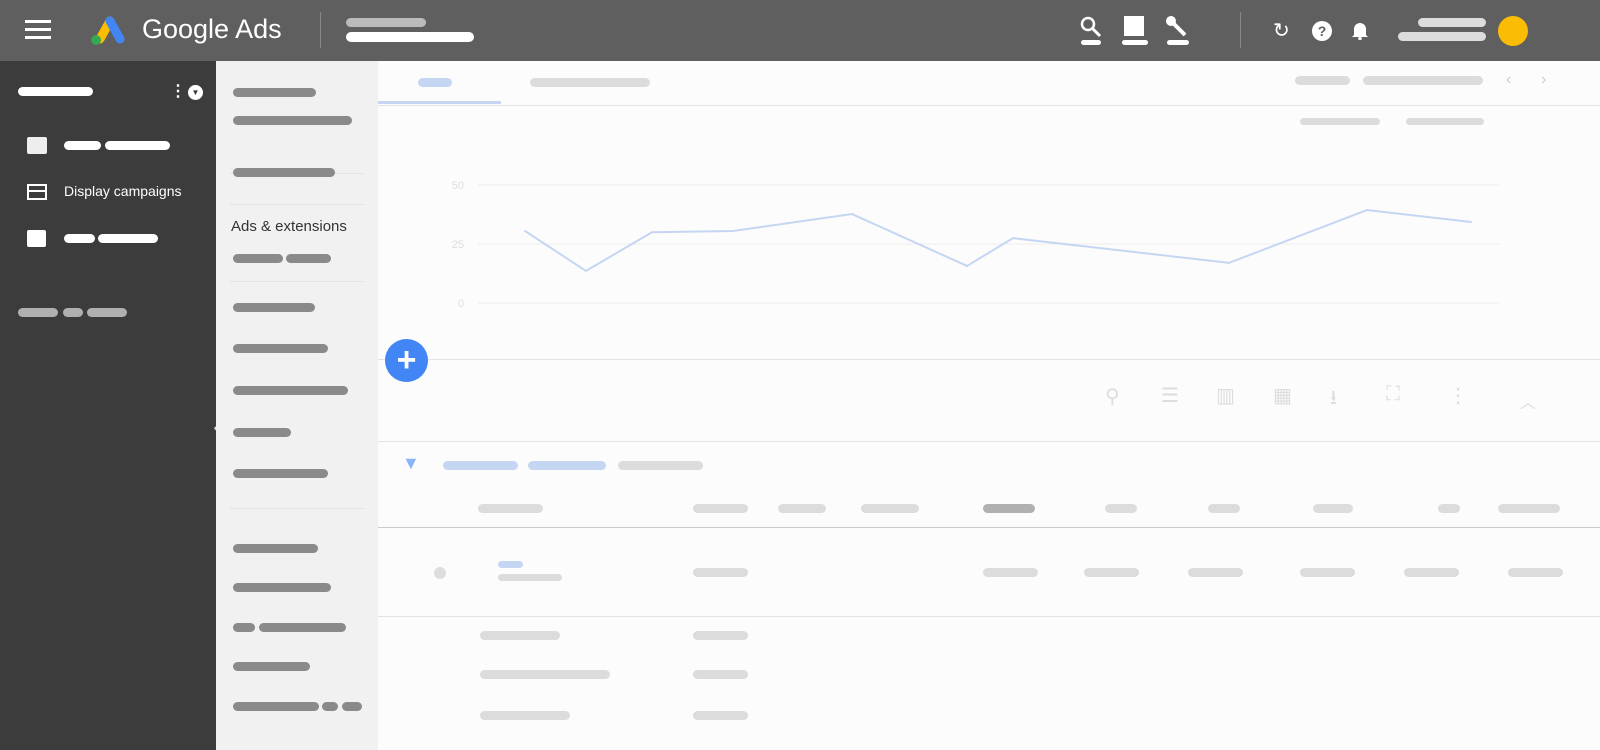 The image size is (1600, 750). Describe the element at coordinates (37, 192) in the screenshot. I see `display-icon` at that location.